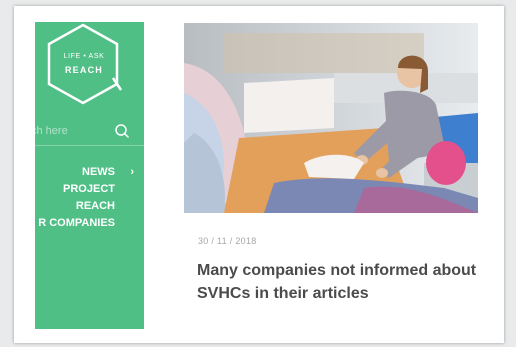  I want to click on nav-item-project-label: PROJECT, so click(89, 189).